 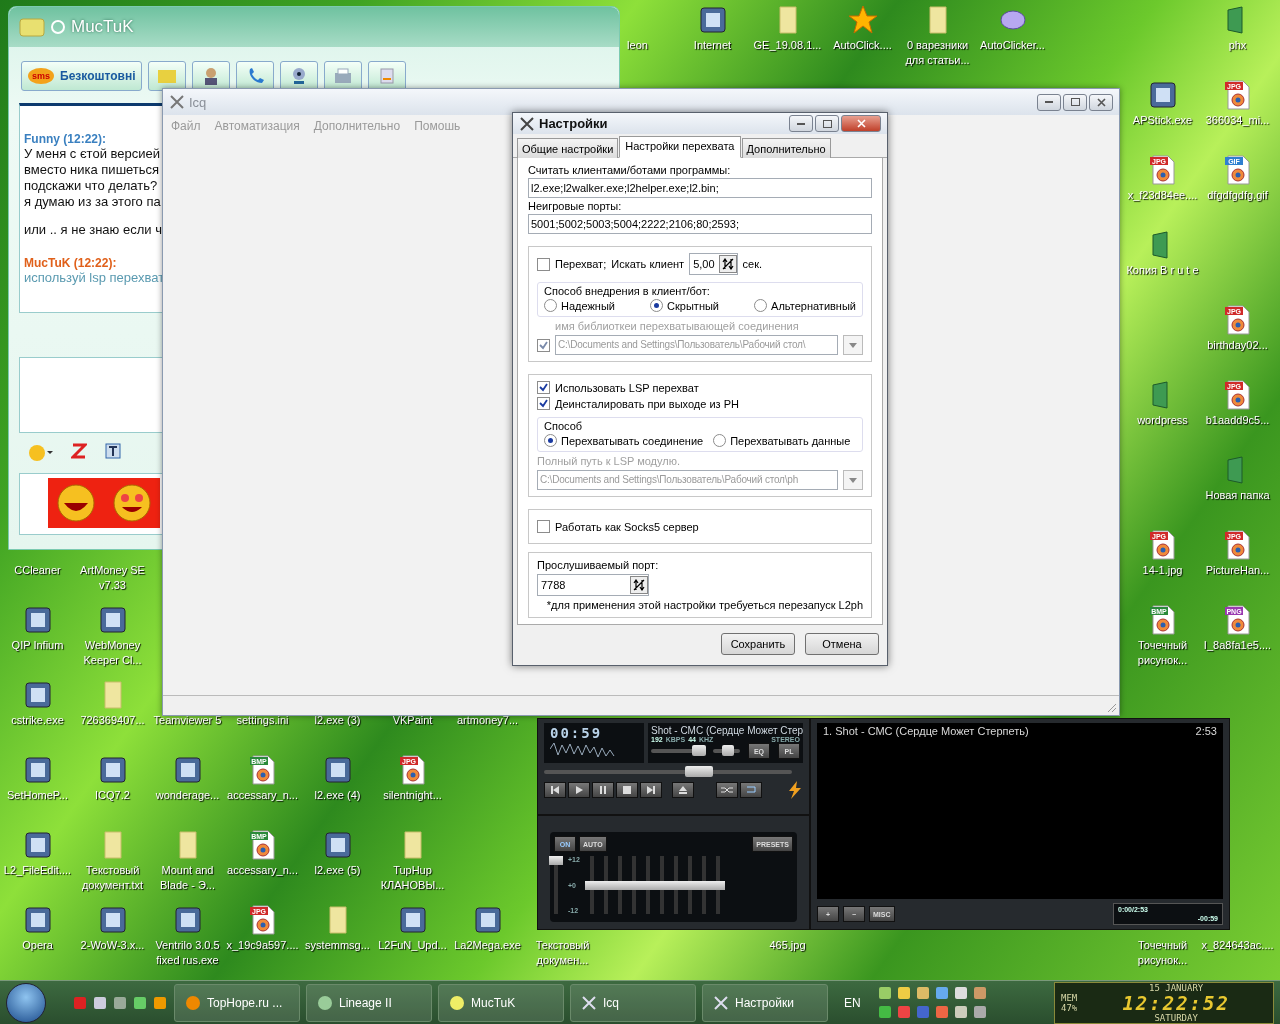 I want to click on repeat-button, so click(x=751, y=790).